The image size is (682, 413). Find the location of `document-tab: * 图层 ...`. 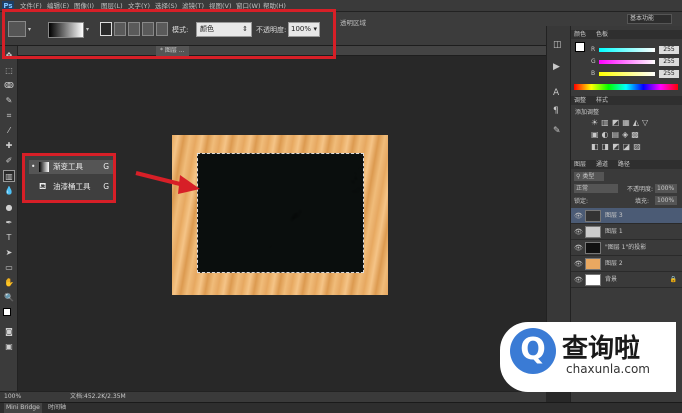

document-tab: * 图层 ... is located at coordinates (172, 51).